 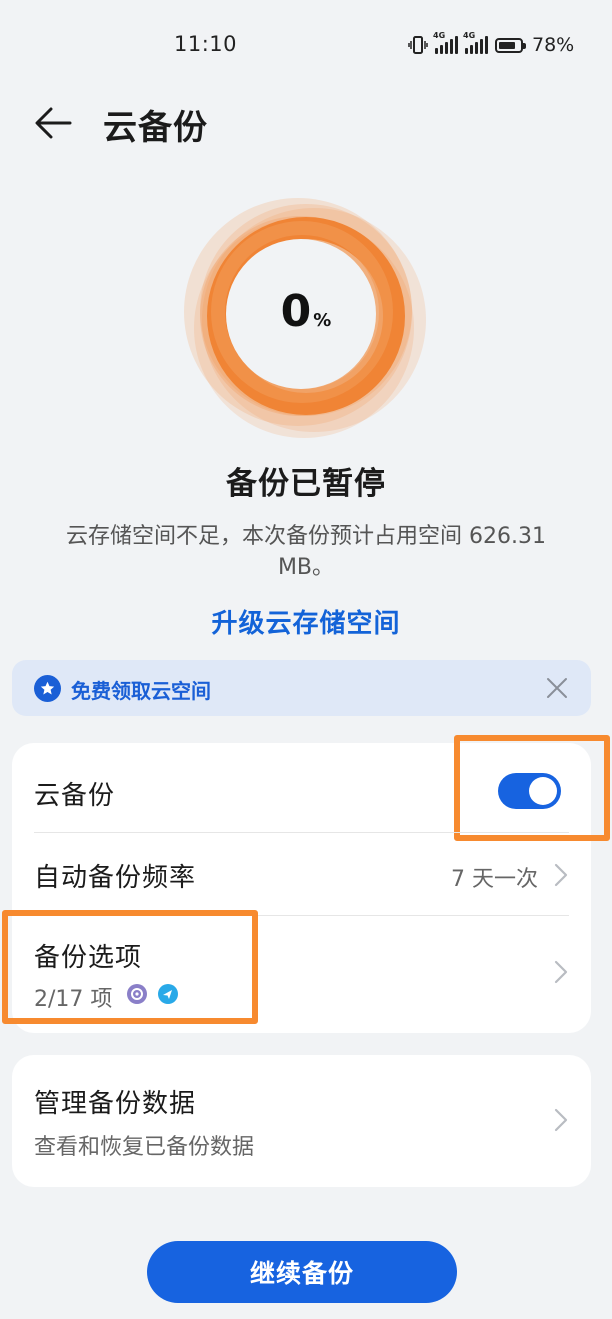 What do you see at coordinates (75, 796) in the screenshot?
I see `cloud-backup-label: 云备份` at bounding box center [75, 796].